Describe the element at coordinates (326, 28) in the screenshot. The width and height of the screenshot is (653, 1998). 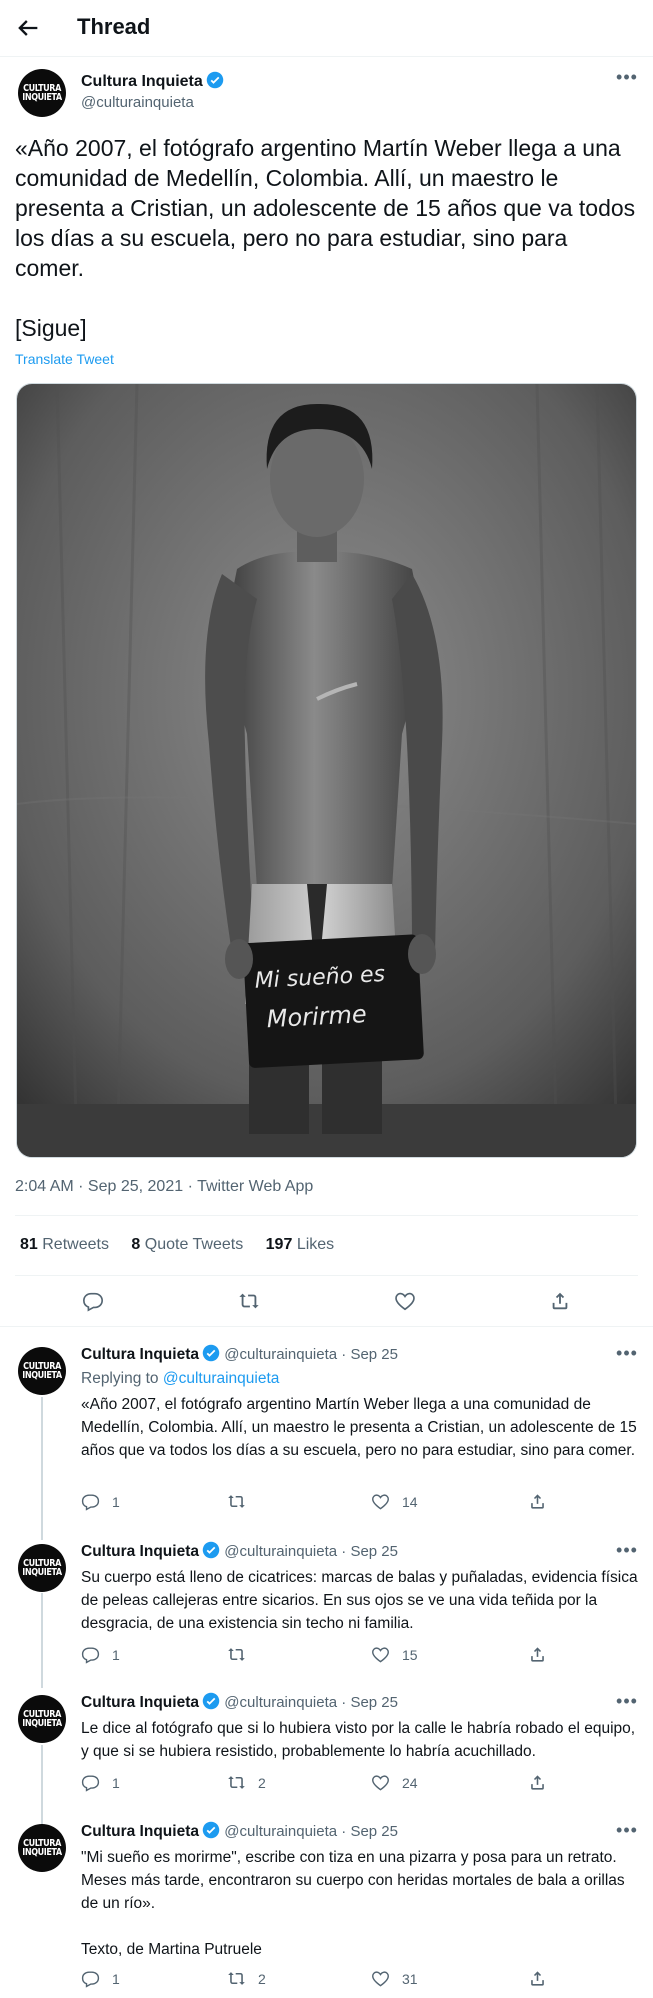
I see `thread-header: Thread` at that location.